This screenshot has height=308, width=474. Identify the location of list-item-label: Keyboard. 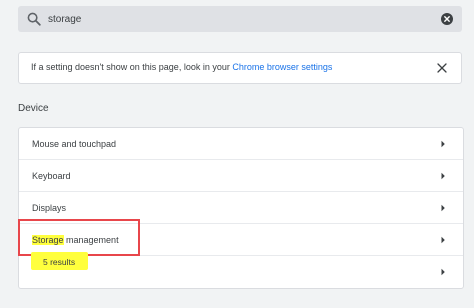
(51, 176).